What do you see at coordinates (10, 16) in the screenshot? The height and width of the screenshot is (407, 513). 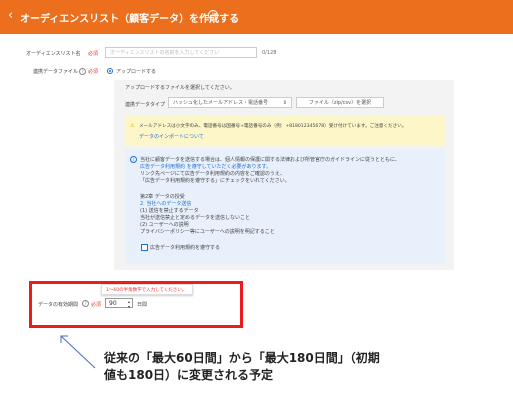 I see `chevron-left-icon: ‹` at bounding box center [10, 16].